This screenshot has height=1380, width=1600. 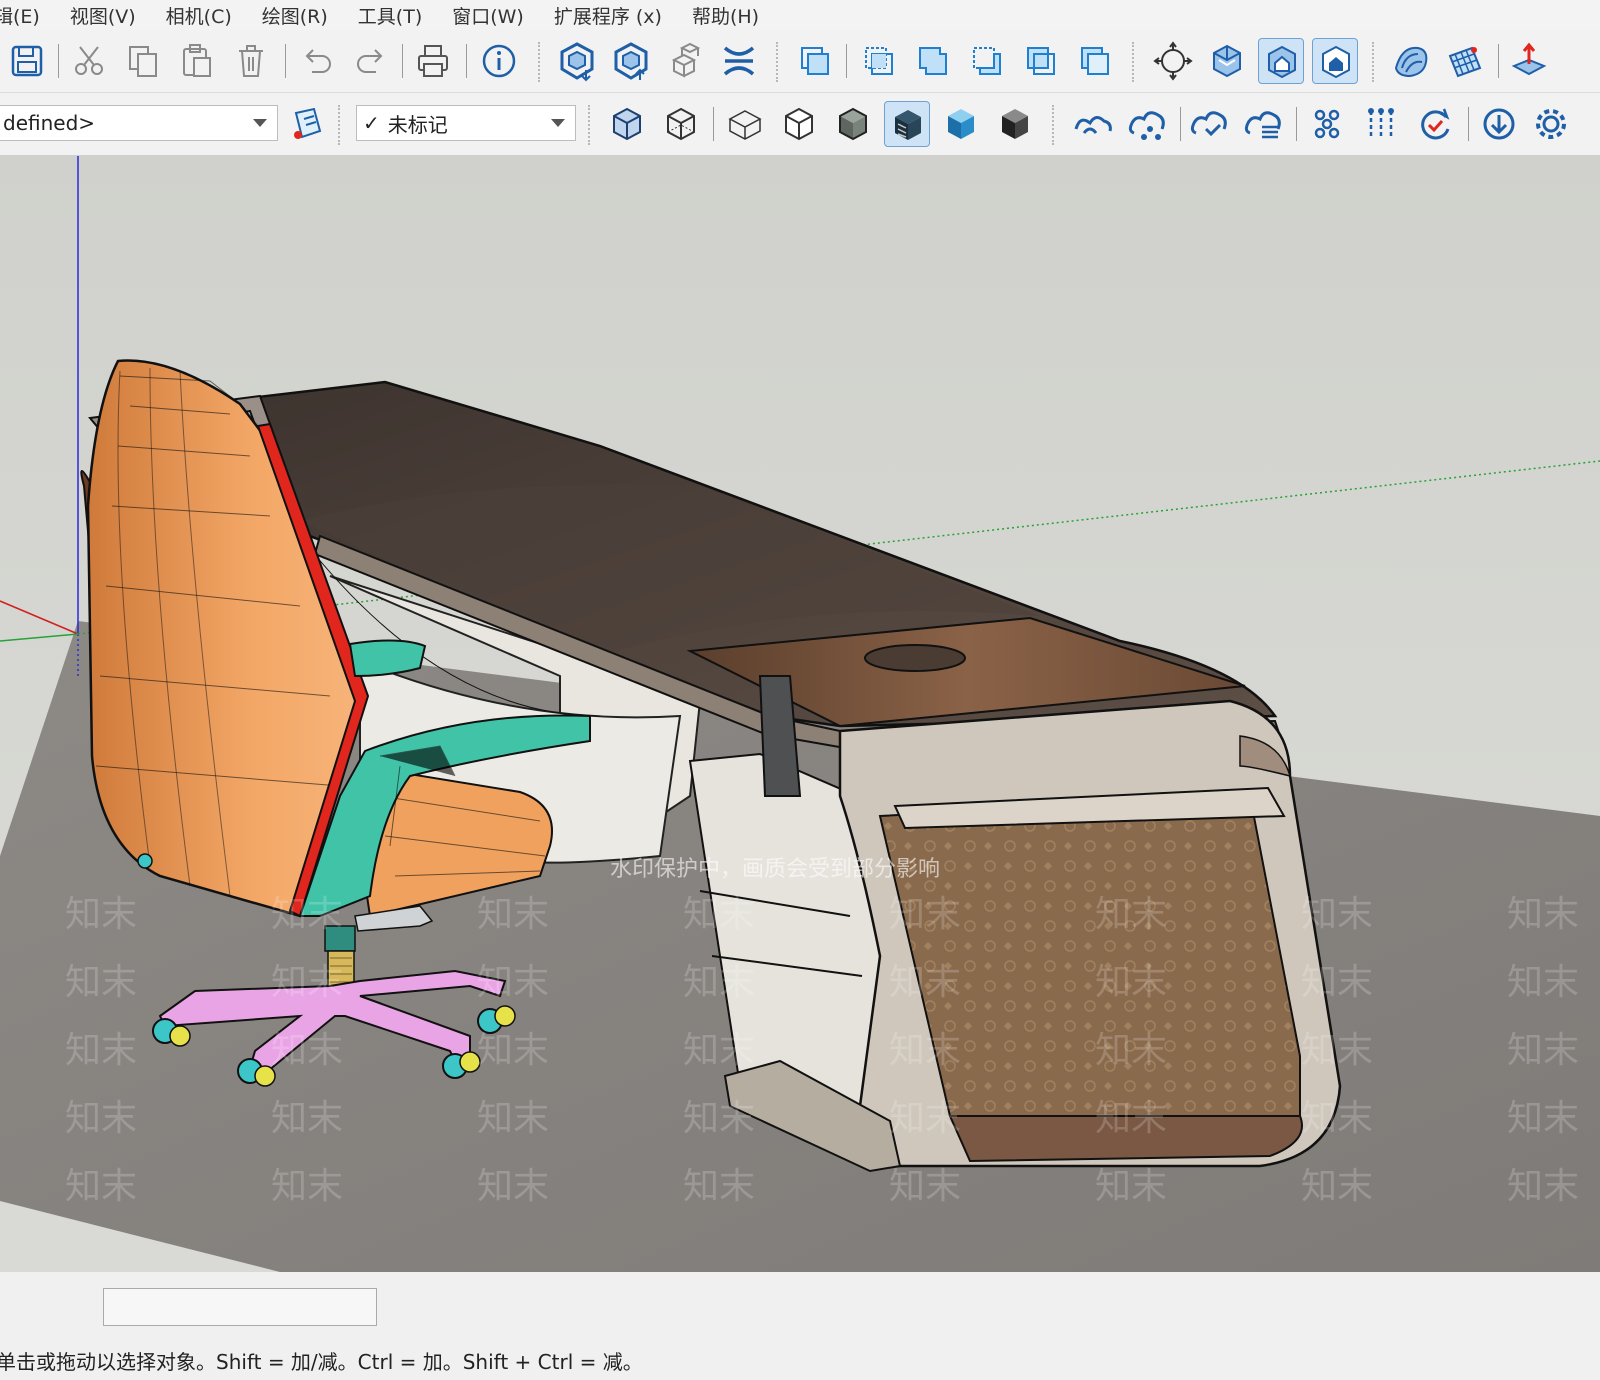 What do you see at coordinates (199, 15) in the screenshot?
I see `menu-camera: 相机(C)` at bounding box center [199, 15].